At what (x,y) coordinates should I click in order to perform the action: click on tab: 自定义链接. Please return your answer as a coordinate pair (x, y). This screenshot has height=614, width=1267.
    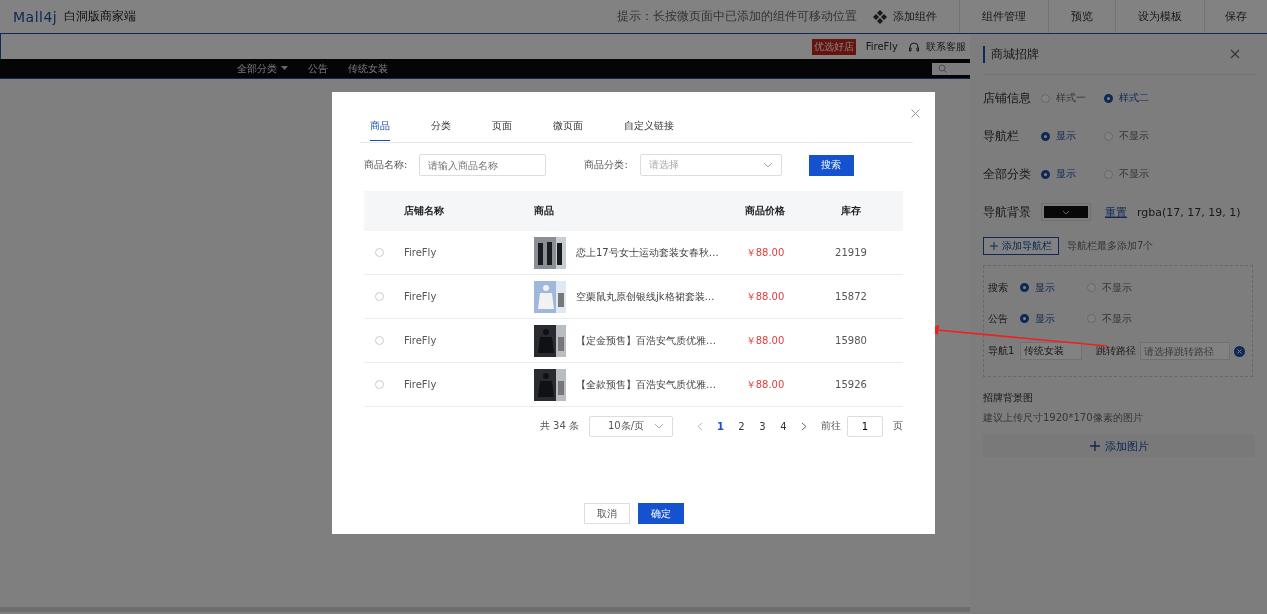
    Looking at the image, I should click on (649, 130).